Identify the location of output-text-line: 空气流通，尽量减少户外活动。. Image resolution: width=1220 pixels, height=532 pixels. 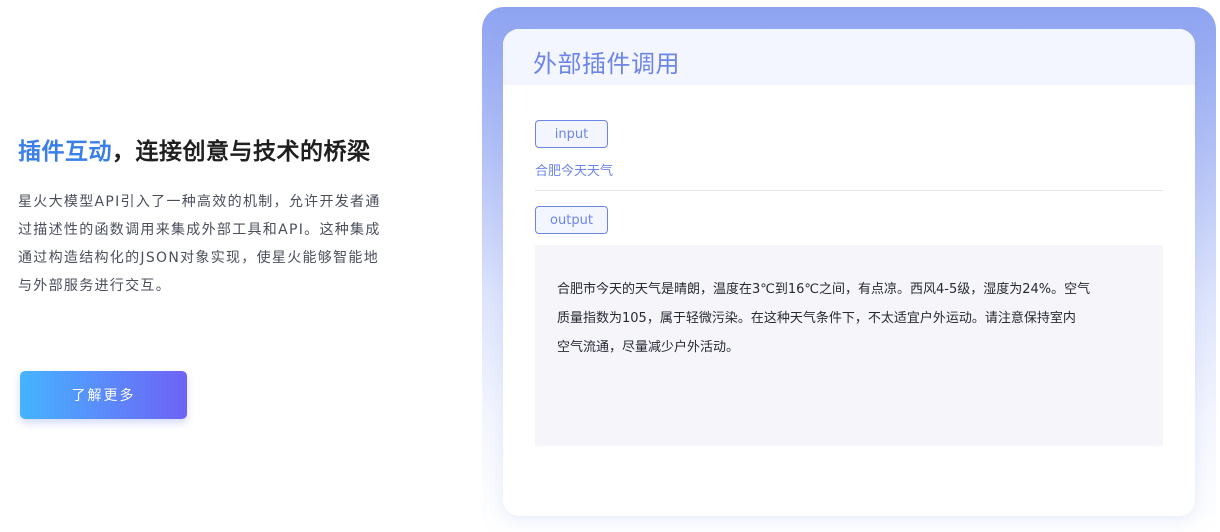
(648, 347).